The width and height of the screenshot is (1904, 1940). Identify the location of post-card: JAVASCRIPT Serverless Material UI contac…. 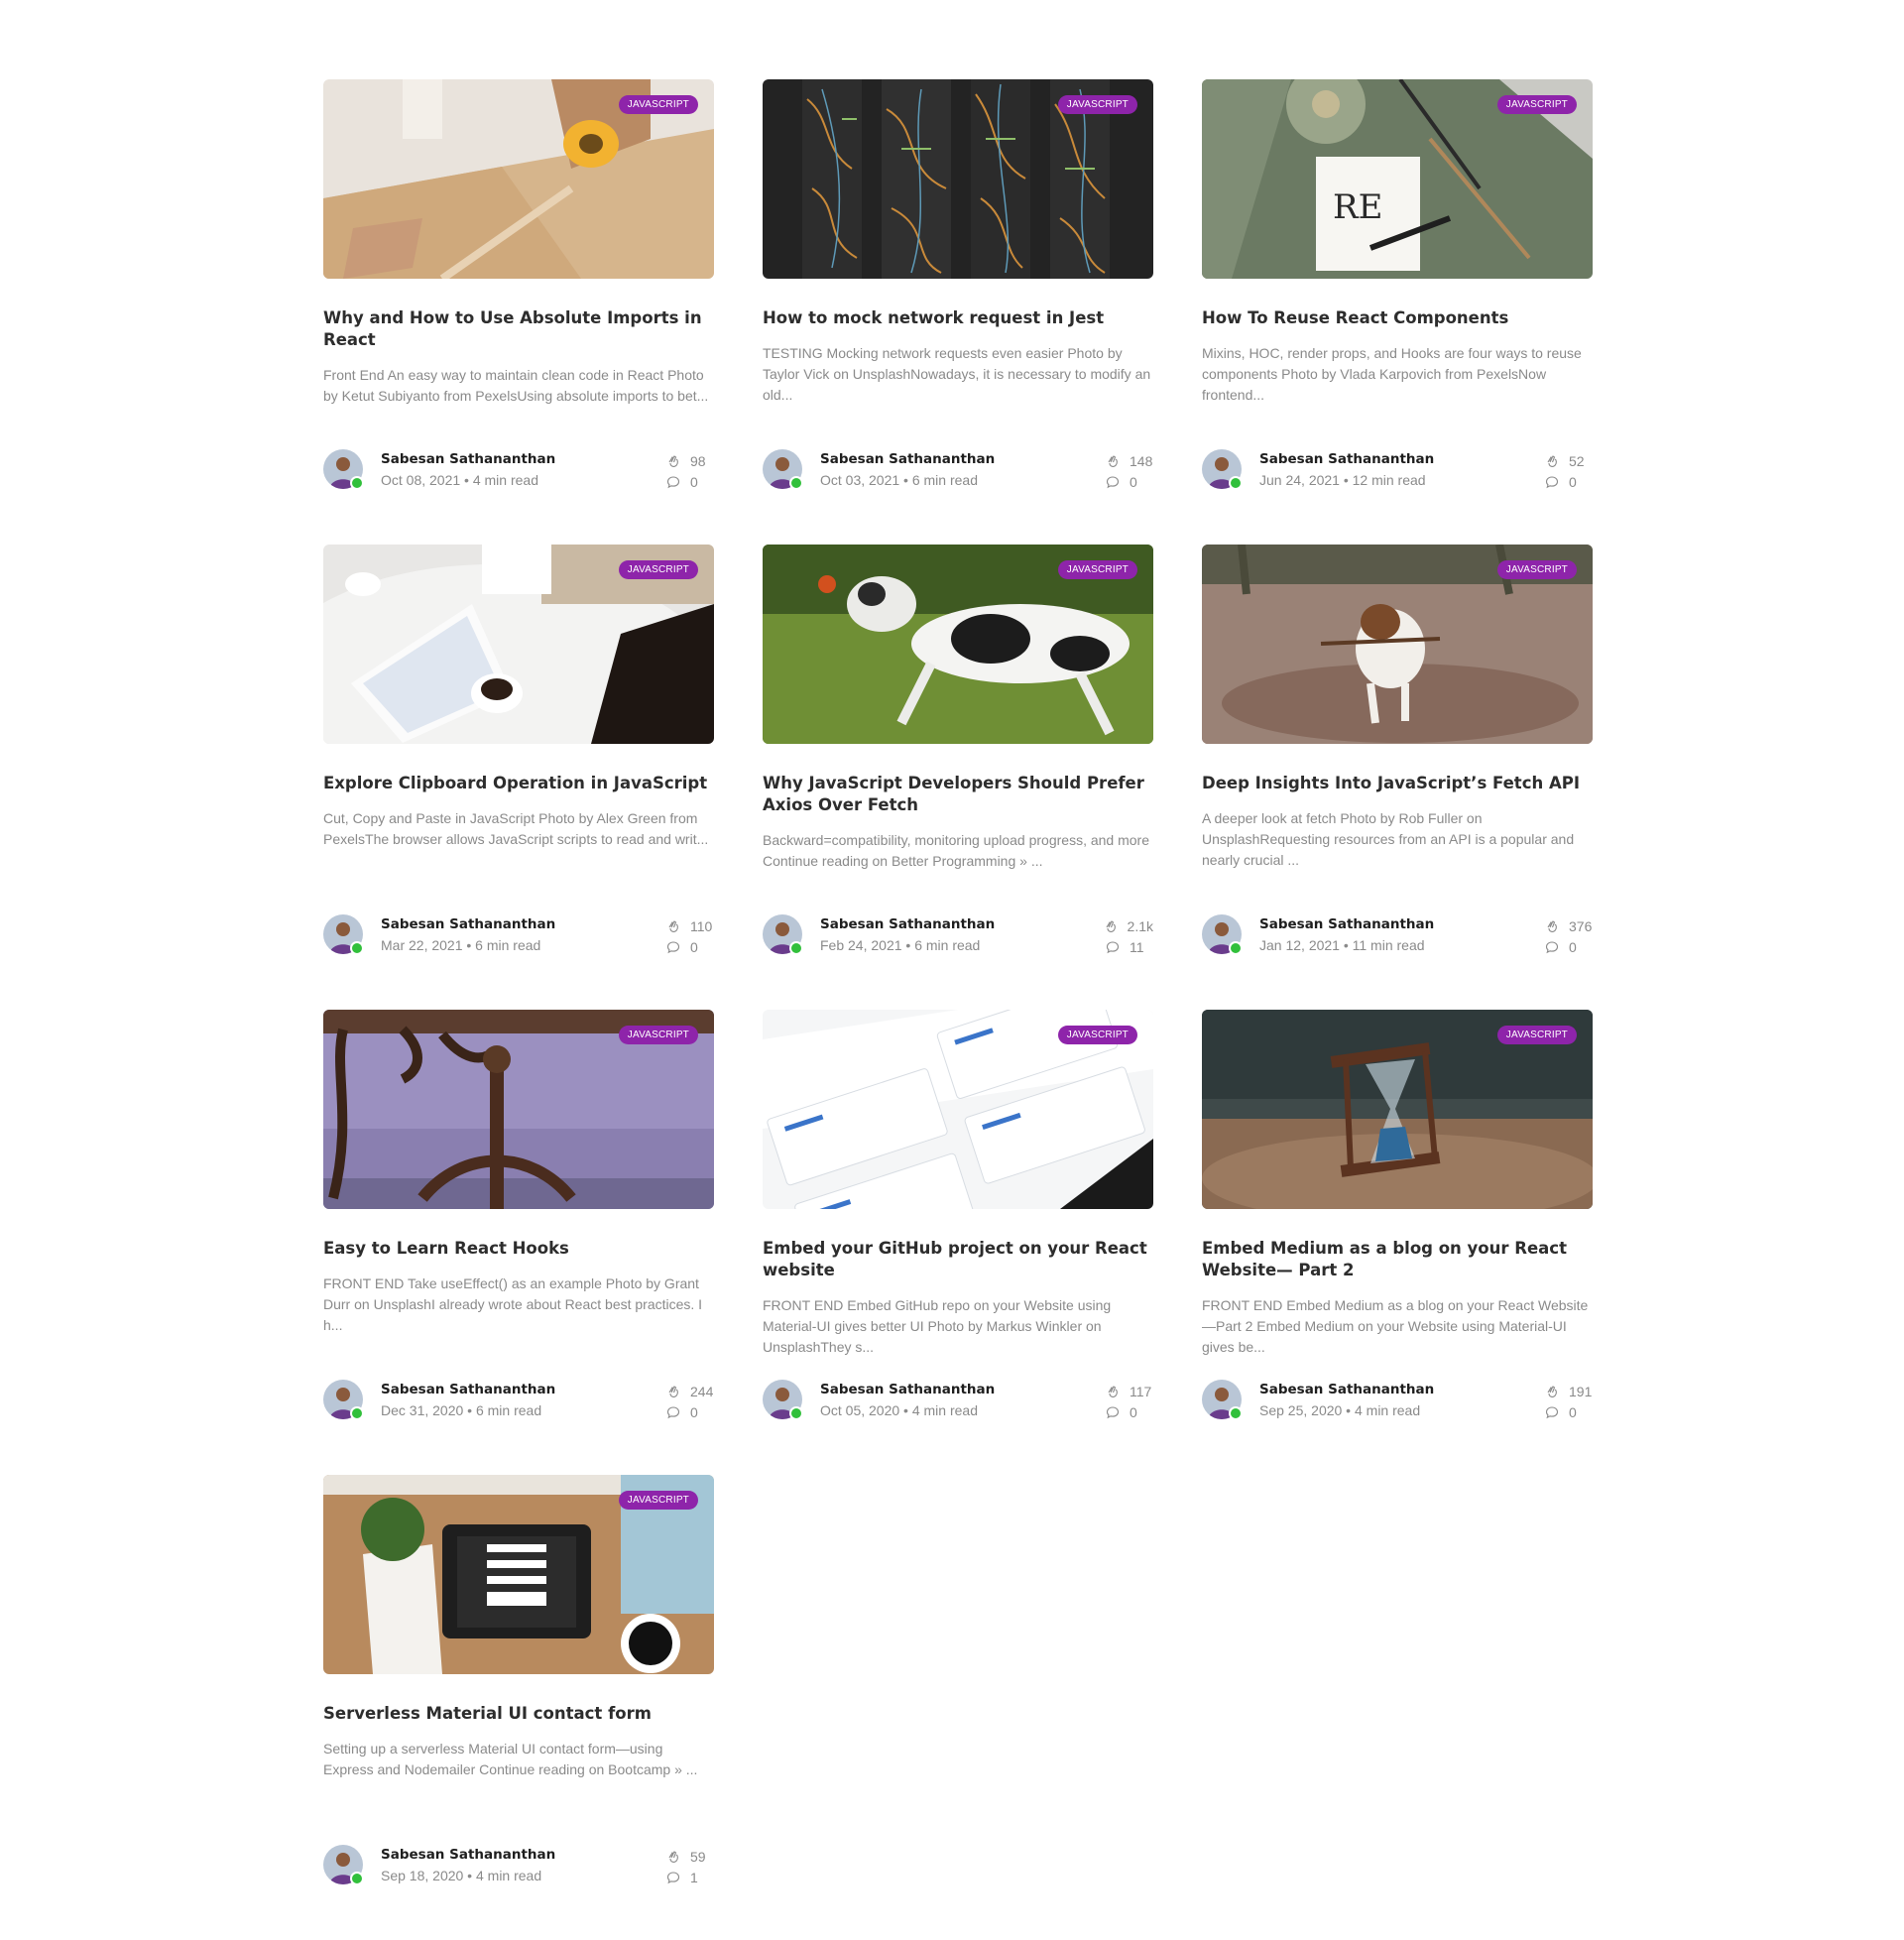
(518, 1707).